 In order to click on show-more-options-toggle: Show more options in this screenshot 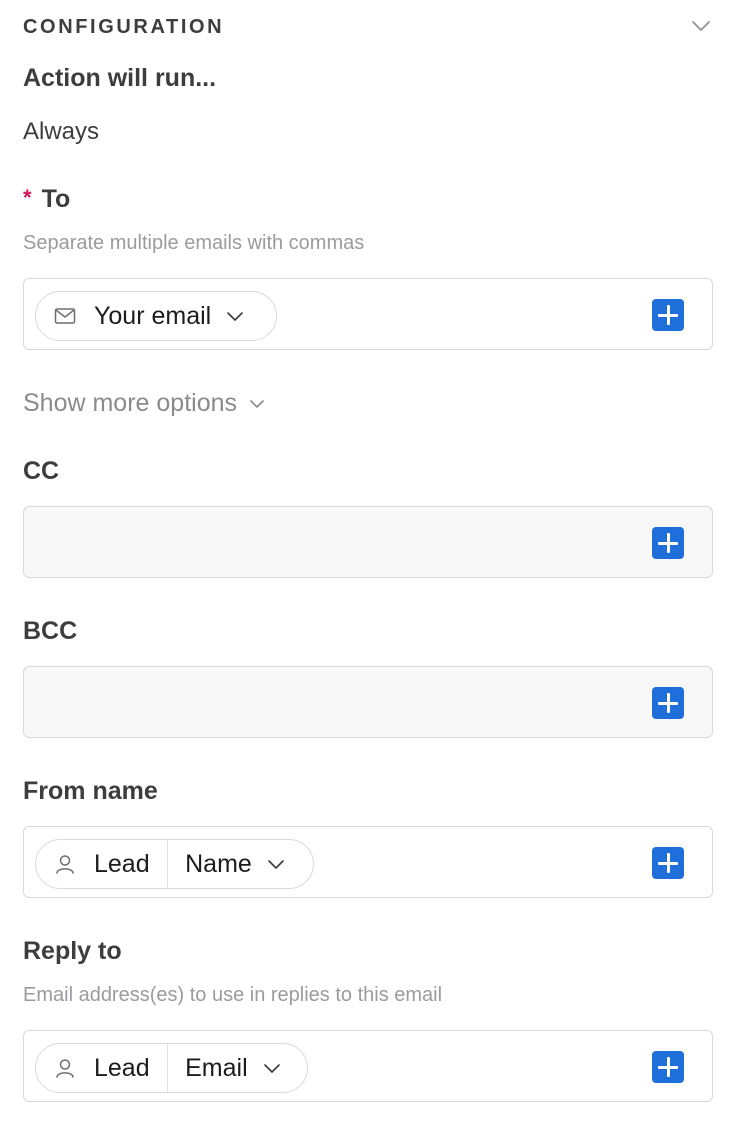, I will do `click(144, 403)`.